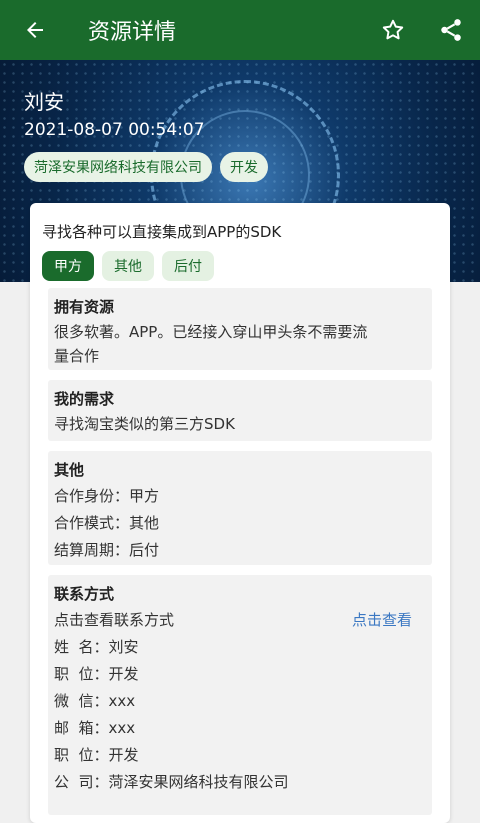  What do you see at coordinates (114, 620) in the screenshot?
I see `contact-prompt: 点击查看联系方式` at bounding box center [114, 620].